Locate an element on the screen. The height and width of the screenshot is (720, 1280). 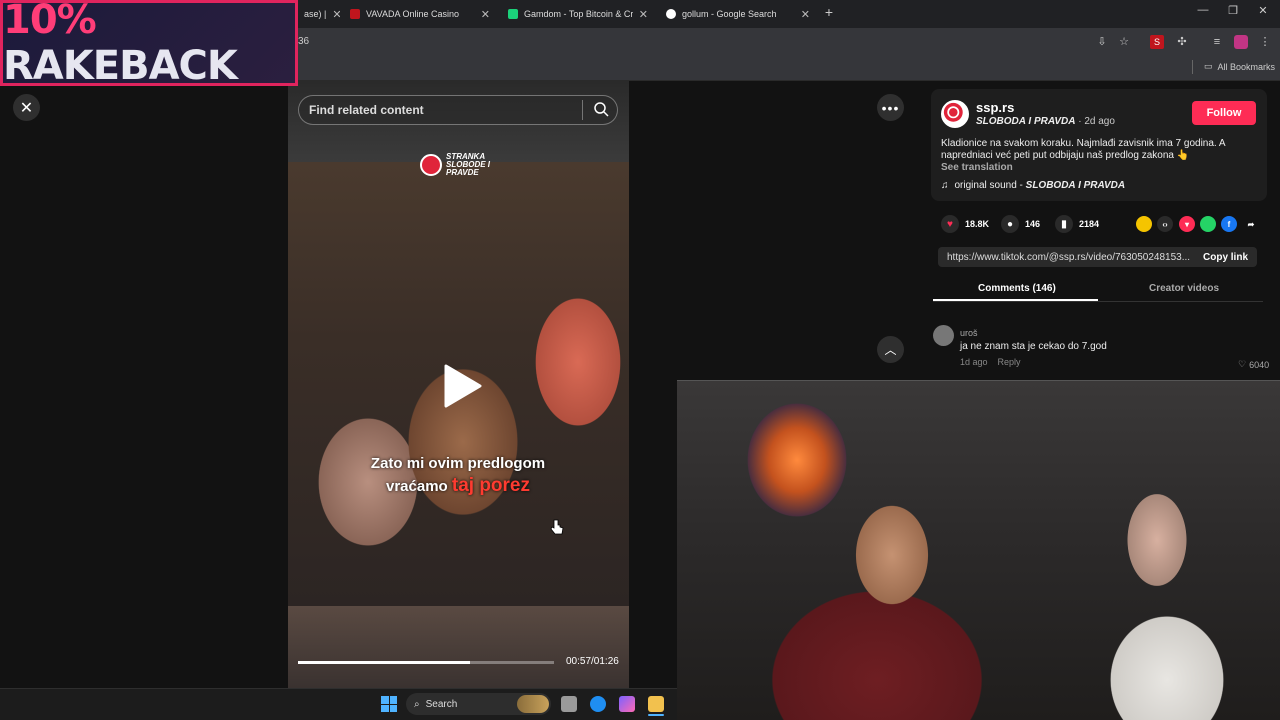
subtitle-highlight: taj porez is located at coordinates (490, 485).